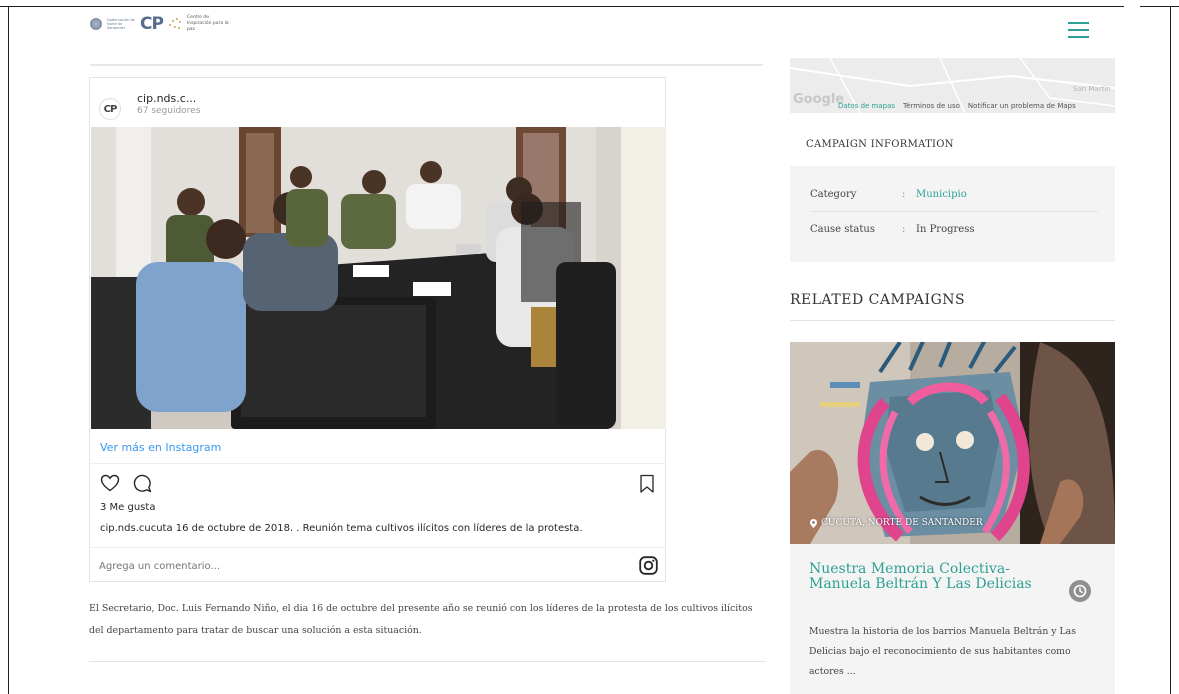 Image resolution: width=1179 pixels, height=694 pixels. I want to click on info-label: Category, so click(833, 194).